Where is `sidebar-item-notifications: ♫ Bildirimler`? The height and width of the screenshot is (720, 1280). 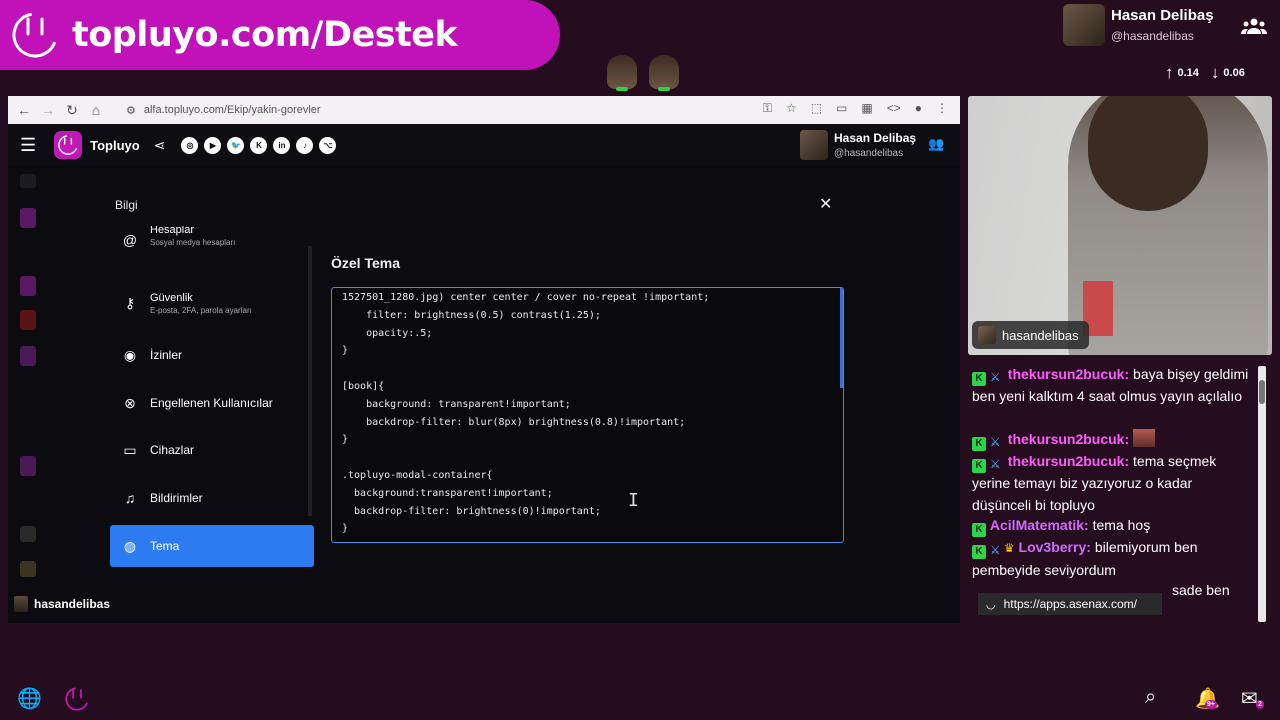 sidebar-item-notifications: ♫ Bildirimler is located at coordinates (212, 498).